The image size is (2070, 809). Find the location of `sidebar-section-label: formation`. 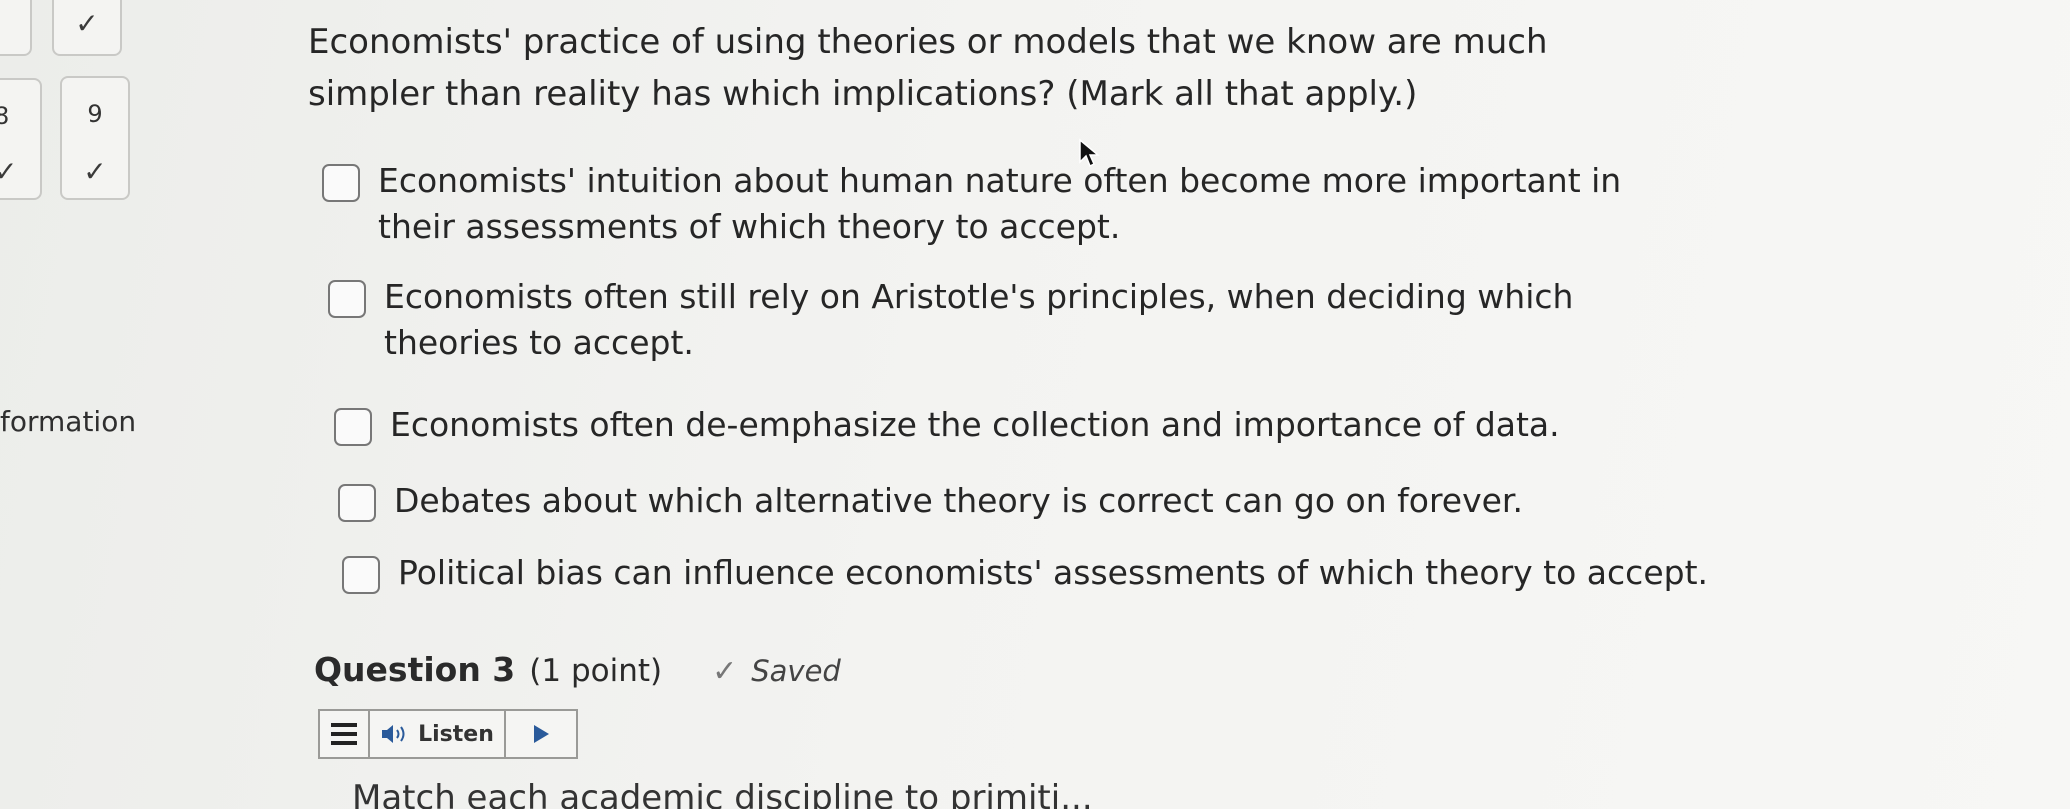

sidebar-section-label: formation is located at coordinates (68, 421).